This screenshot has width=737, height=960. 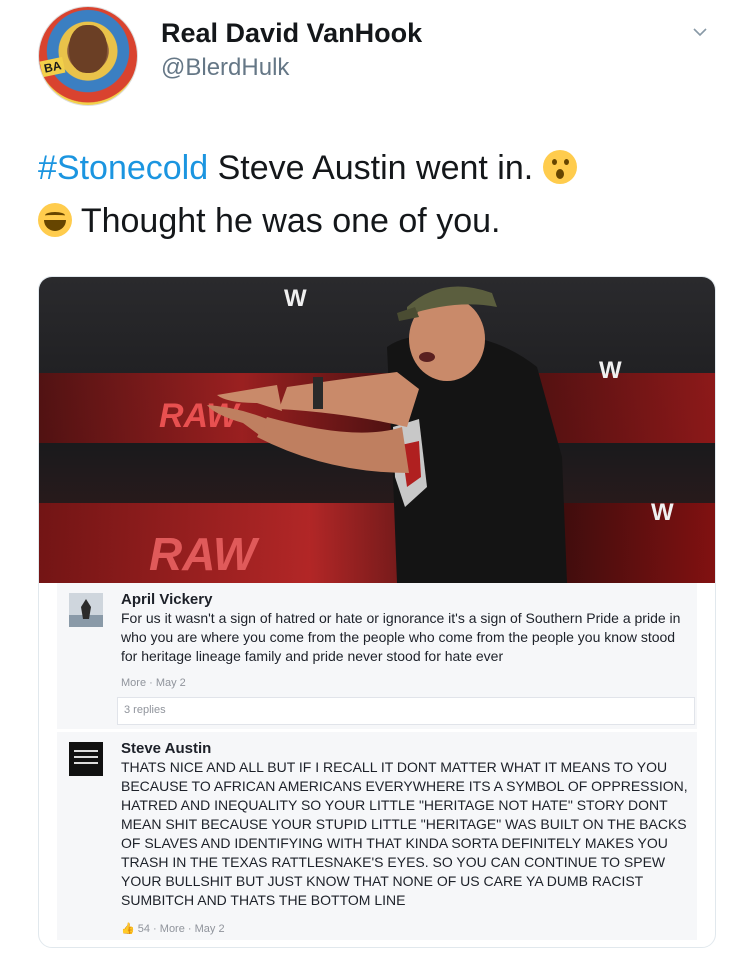 I want to click on replies-label: 3 replies, so click(x=145, y=710).